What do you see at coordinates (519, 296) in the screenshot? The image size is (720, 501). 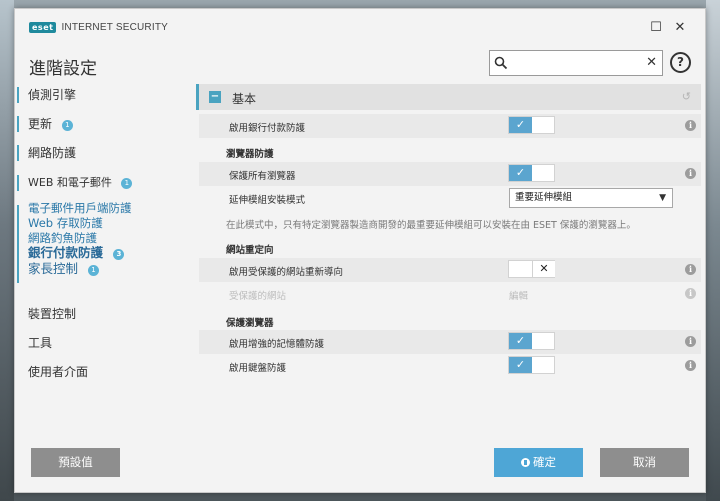 I see `edit-link: 編輯` at bounding box center [519, 296].